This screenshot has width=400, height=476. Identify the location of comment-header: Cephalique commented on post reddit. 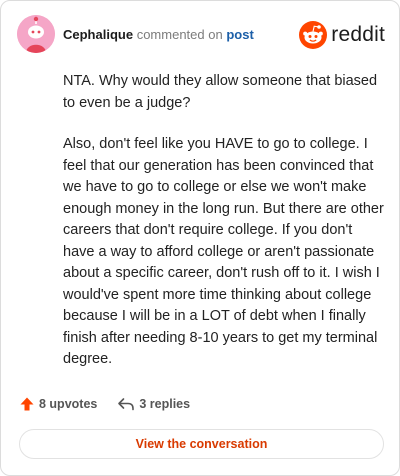
(201, 35).